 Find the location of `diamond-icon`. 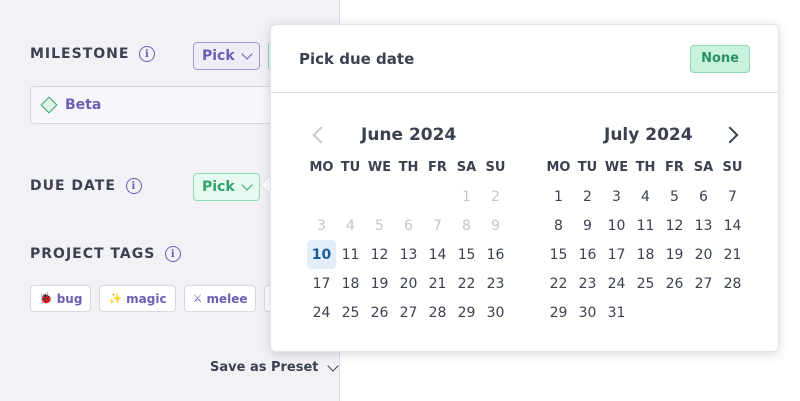

diamond-icon is located at coordinates (49, 105).